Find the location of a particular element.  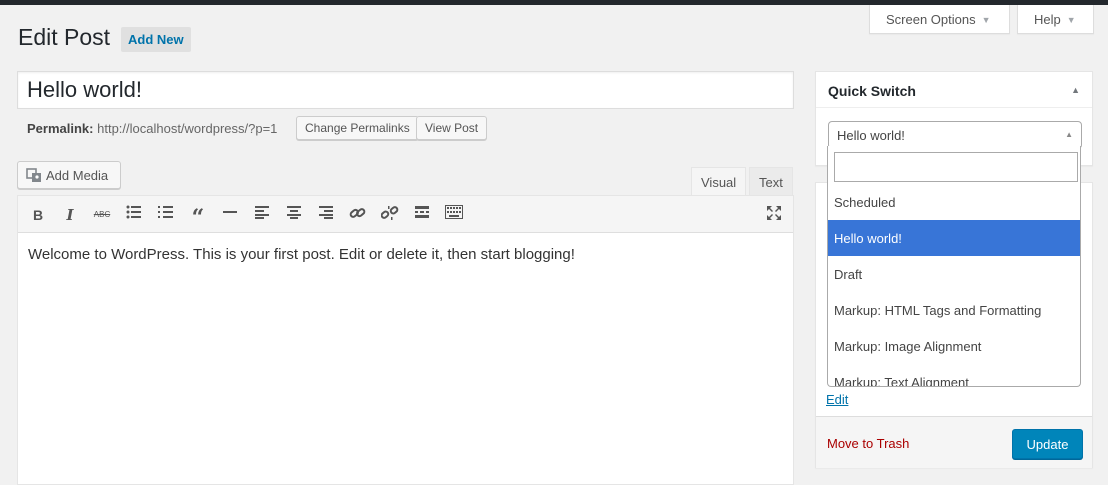

caret-up-icon: ▲ is located at coordinates (1069, 134).